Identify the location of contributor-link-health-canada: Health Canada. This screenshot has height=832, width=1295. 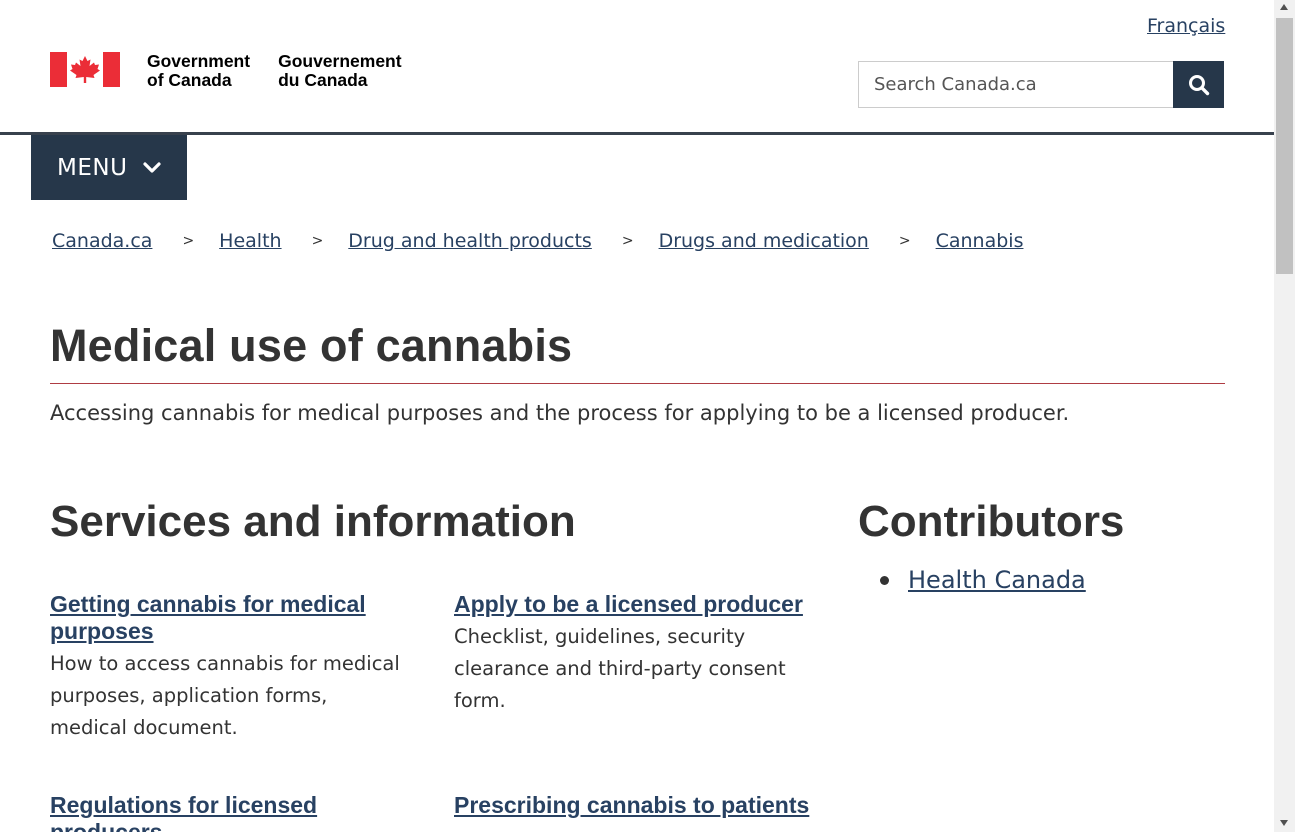
(997, 580).